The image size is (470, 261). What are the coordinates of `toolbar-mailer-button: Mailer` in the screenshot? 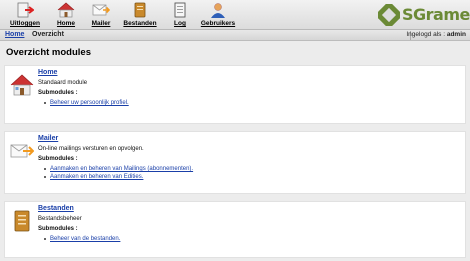 It's located at (101, 15).